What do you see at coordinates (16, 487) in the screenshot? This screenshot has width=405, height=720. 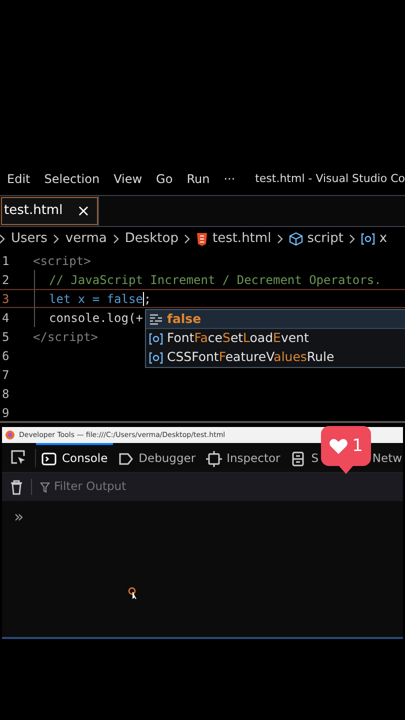 I see `trash-icon` at bounding box center [16, 487].